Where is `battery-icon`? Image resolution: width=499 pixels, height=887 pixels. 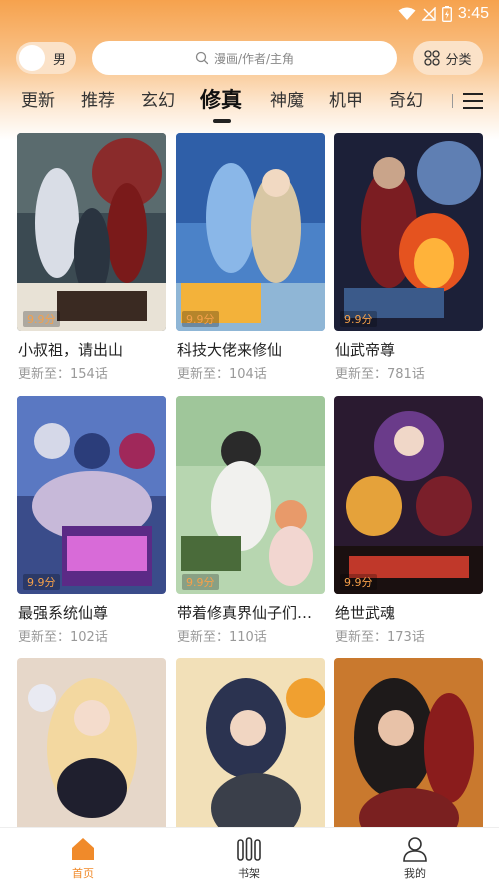
battery-icon is located at coordinates (446, 14).